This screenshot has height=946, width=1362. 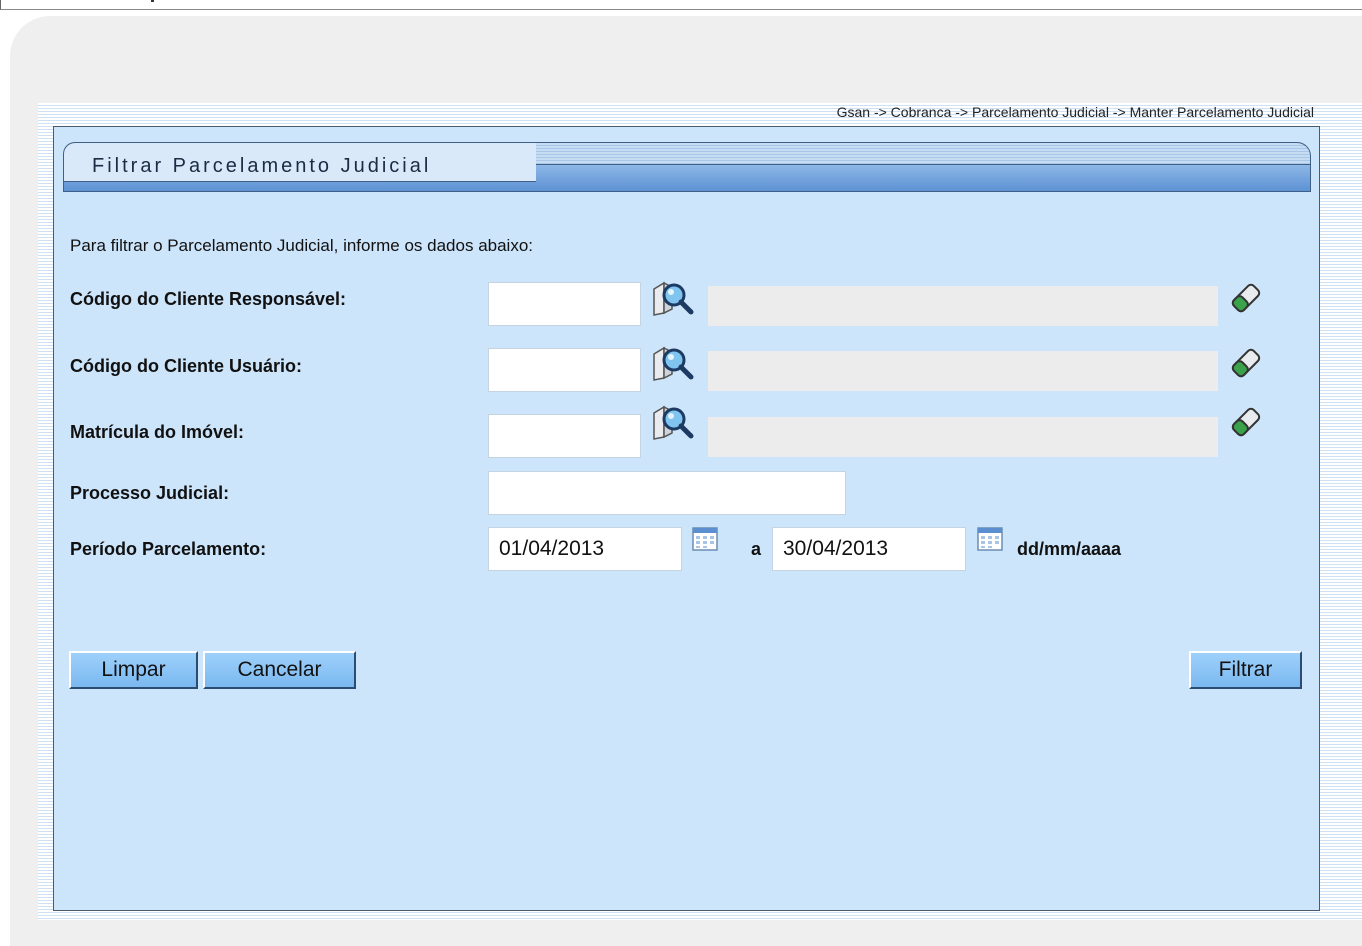 I want to click on matricula-imovel-description, so click(x=963, y=437).